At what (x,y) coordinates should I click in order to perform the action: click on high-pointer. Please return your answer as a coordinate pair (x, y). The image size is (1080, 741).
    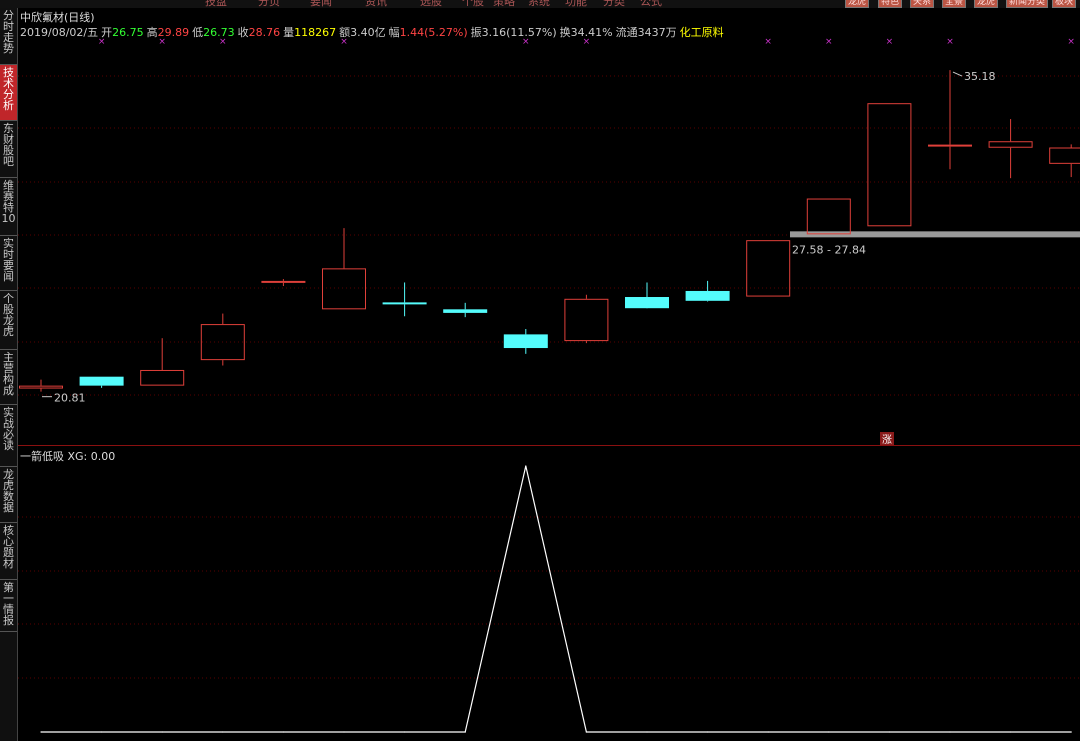
    Looking at the image, I should click on (957, 74).